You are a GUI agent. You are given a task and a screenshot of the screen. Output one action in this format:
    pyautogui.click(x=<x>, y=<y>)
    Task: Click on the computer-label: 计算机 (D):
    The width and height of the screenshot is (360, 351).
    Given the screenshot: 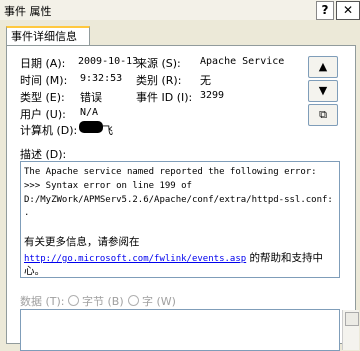 What is the action you would take?
    pyautogui.click(x=49, y=130)
    